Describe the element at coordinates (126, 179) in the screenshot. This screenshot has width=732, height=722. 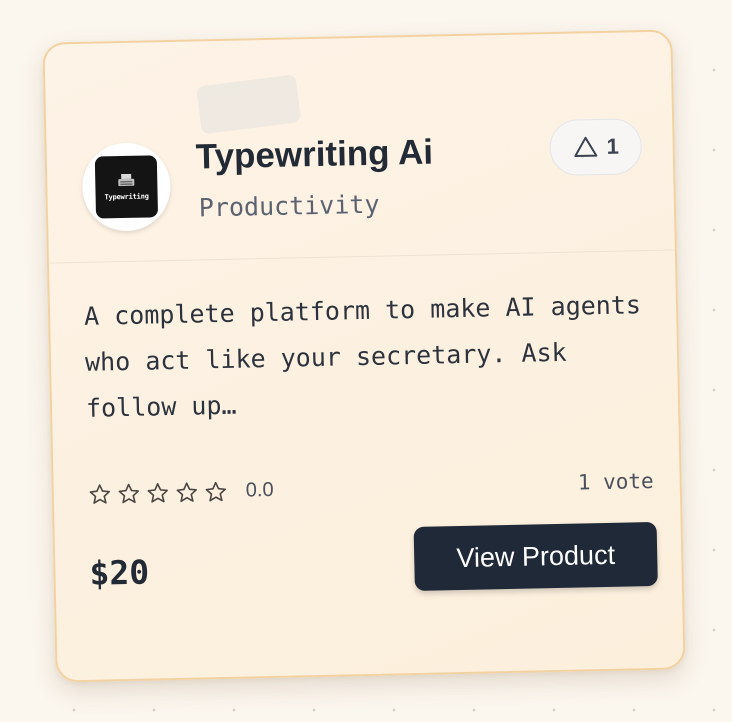
I see `typewriter-icon` at that location.